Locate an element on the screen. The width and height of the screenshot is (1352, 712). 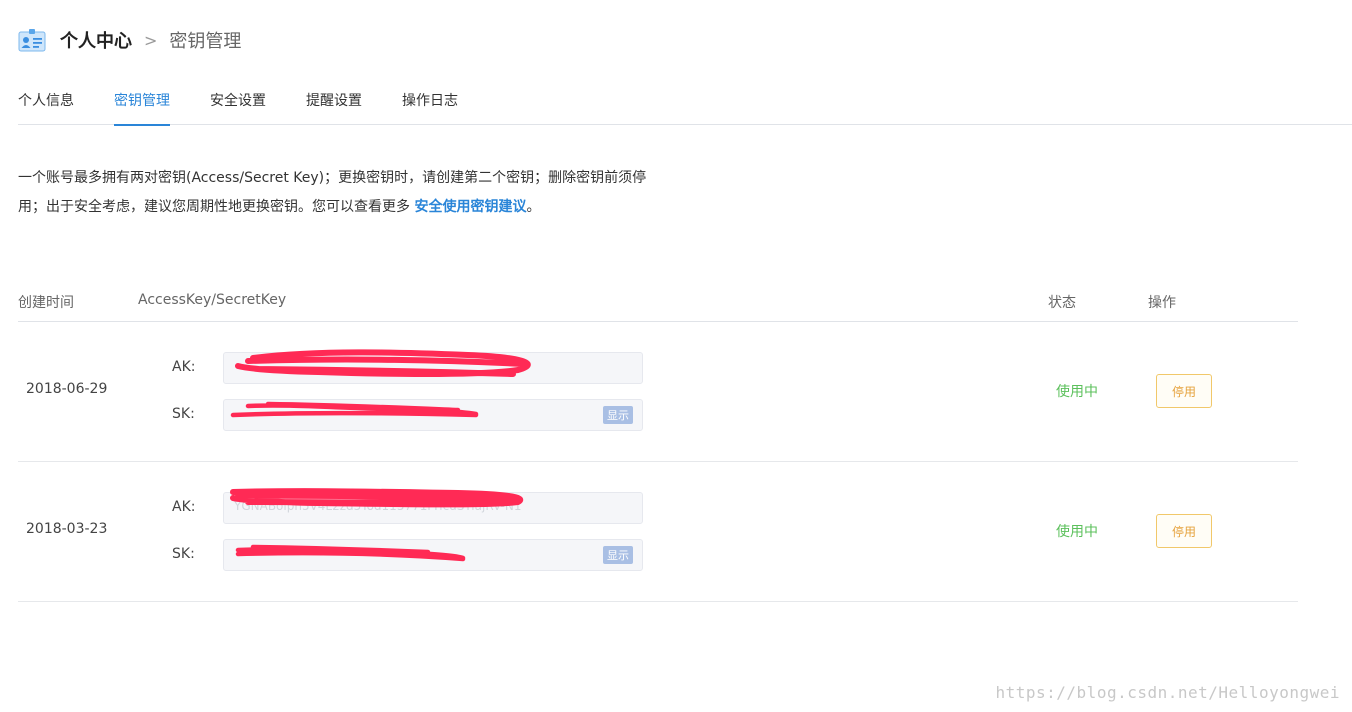
tab-operation-log: 操作日志 is located at coordinates (430, 107).